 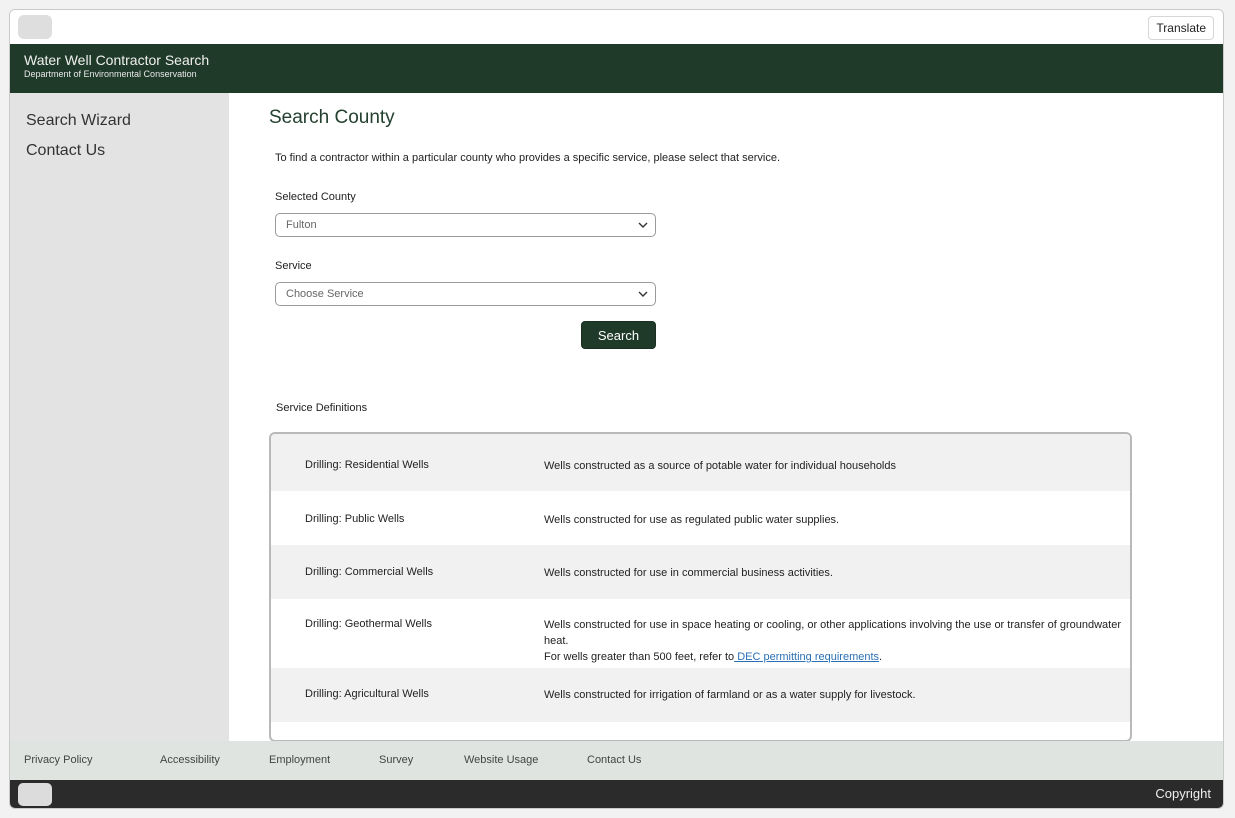 I want to click on service-name: Drilling: Geothermal Wells, so click(x=368, y=624).